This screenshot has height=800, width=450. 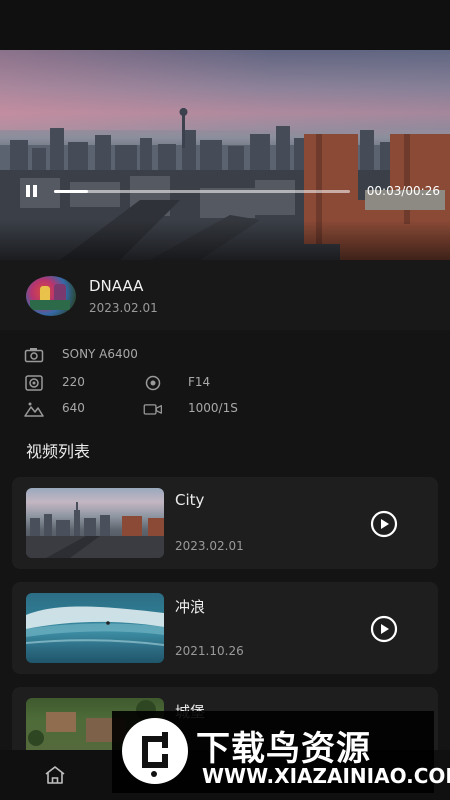 I want to click on timecode: 00:03/00:26, so click(x=403, y=191).